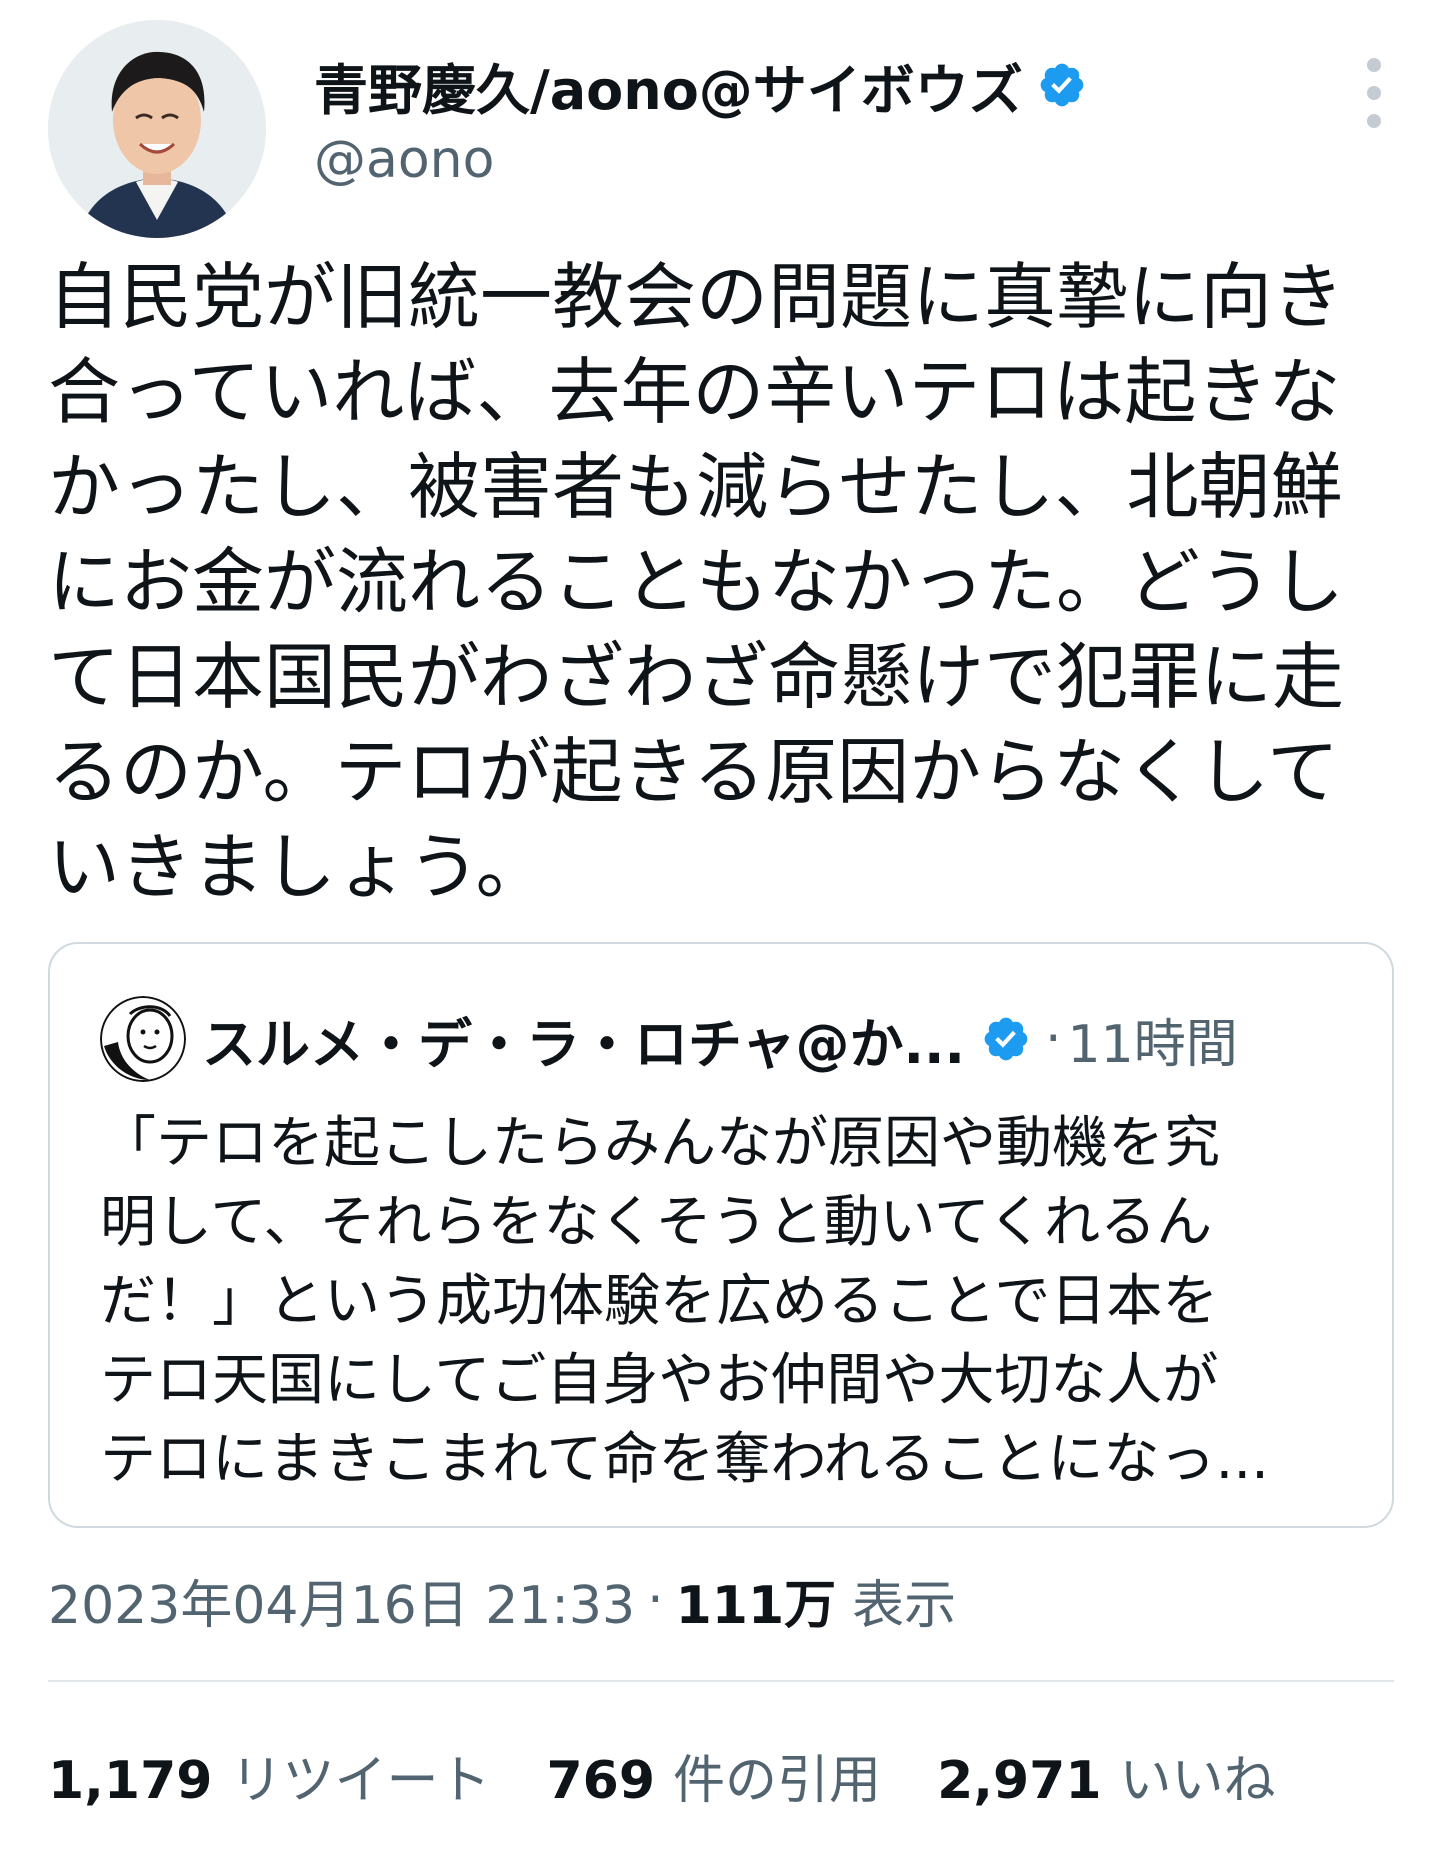  I want to click on likes-count: 2,971, so click(1019, 1780).